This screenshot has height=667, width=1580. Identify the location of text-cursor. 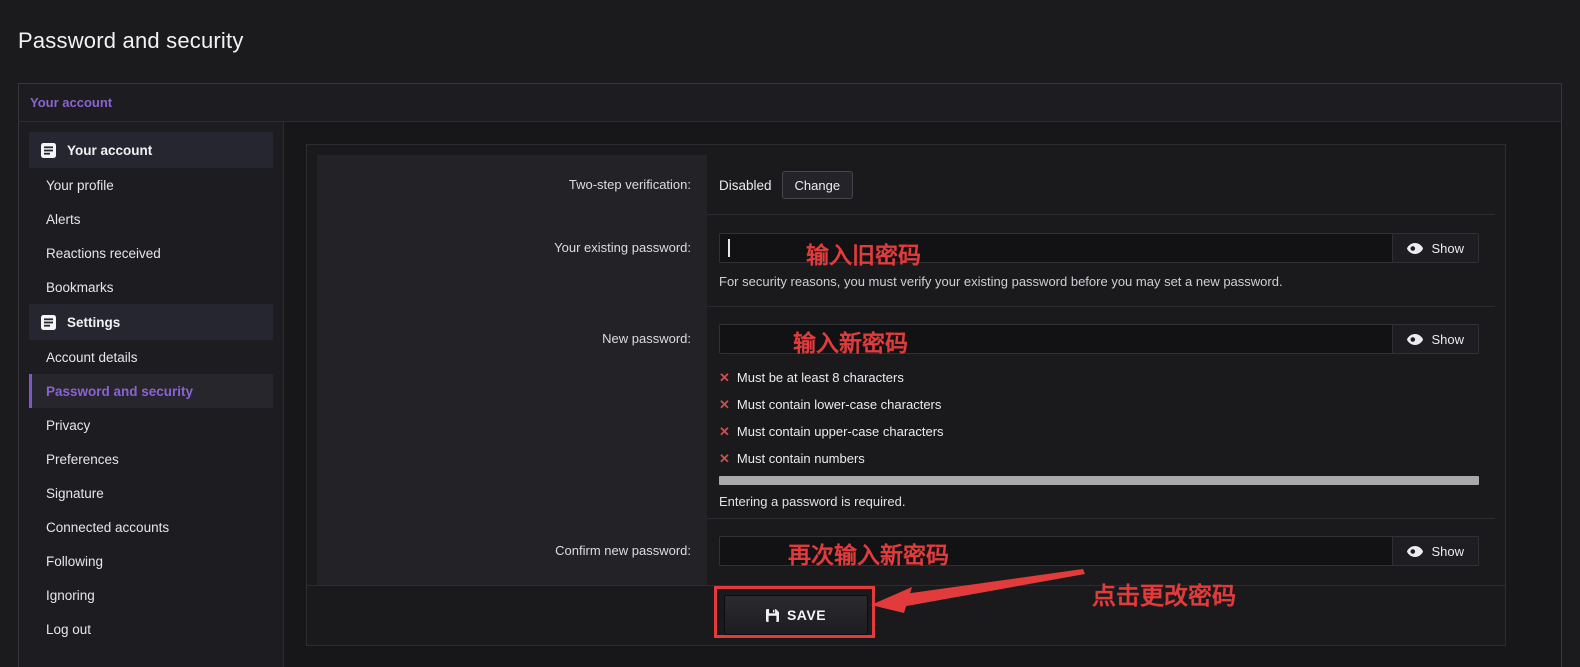
(729, 248).